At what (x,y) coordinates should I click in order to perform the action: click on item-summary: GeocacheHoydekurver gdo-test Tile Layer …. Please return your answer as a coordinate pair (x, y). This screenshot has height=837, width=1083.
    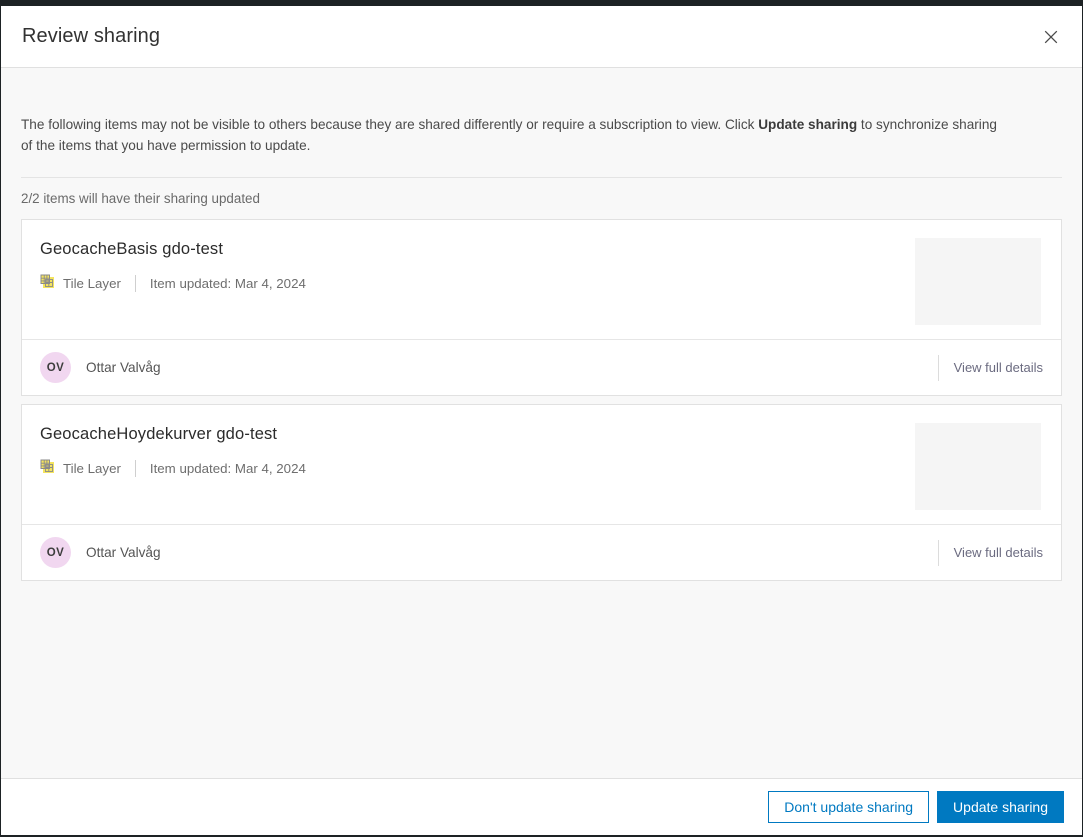
    Looking at the image, I should click on (541, 464).